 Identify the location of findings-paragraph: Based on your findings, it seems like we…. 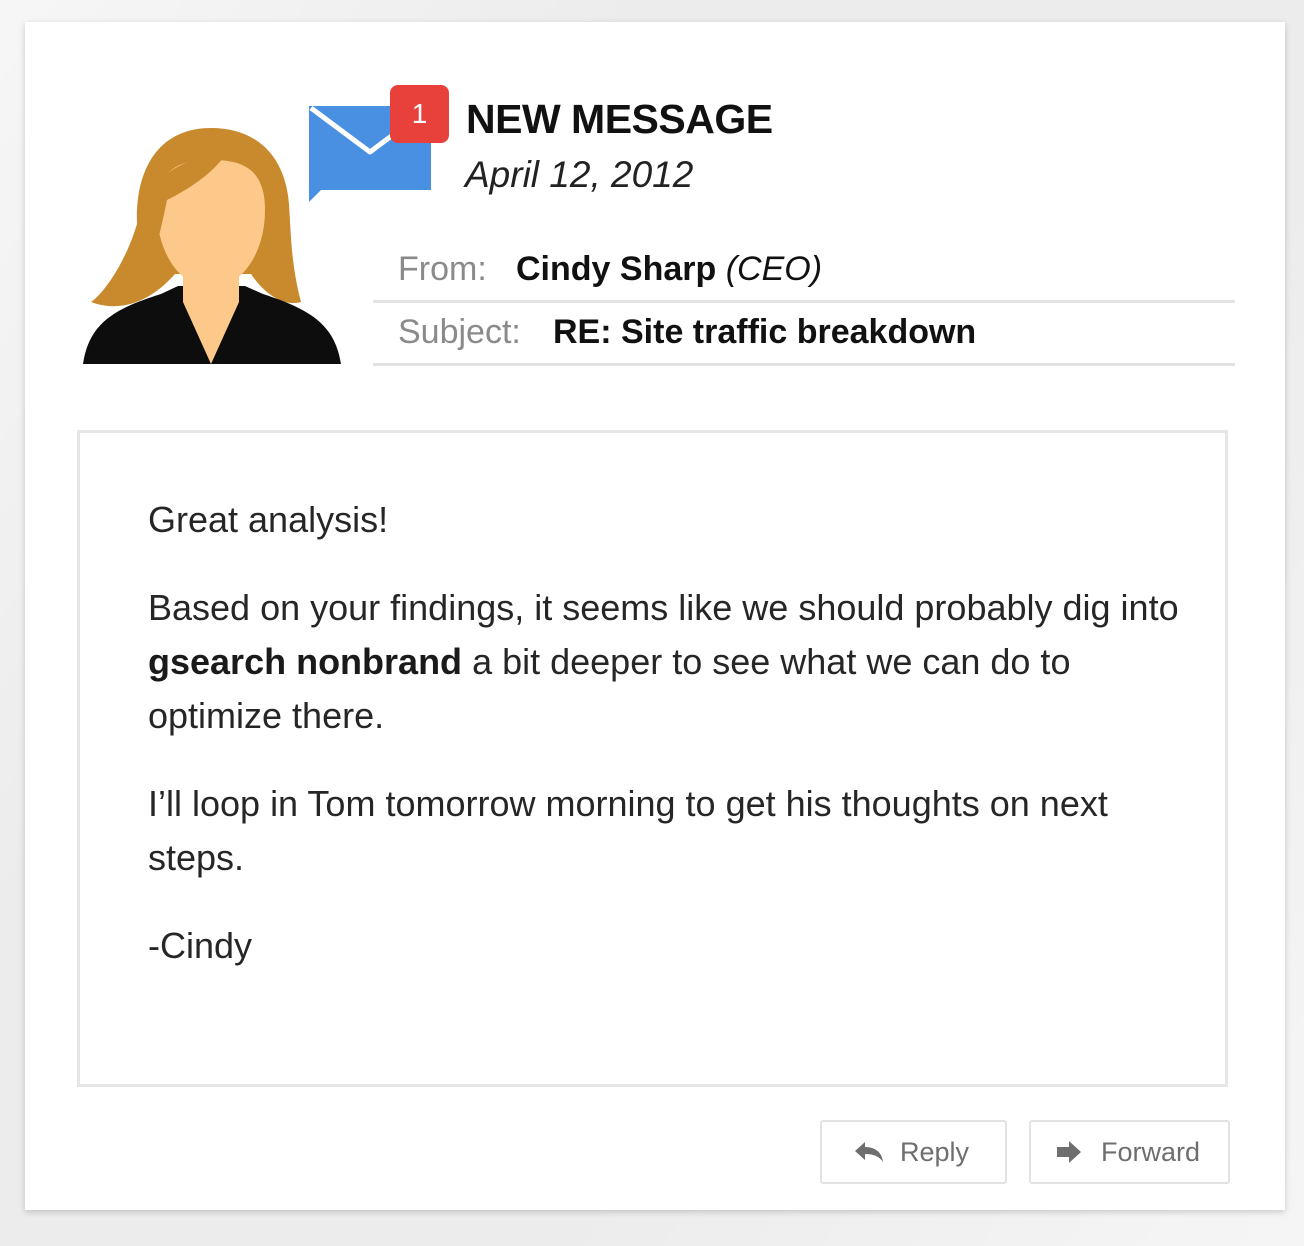
(668, 662).